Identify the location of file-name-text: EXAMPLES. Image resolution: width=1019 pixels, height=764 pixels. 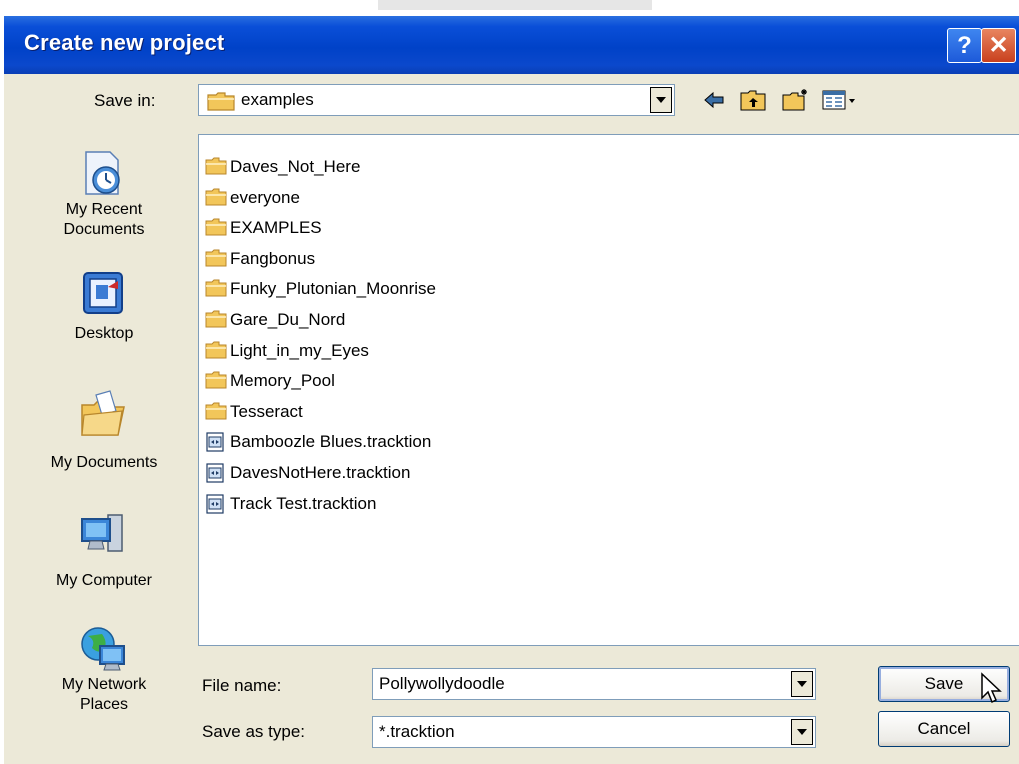
(276, 228).